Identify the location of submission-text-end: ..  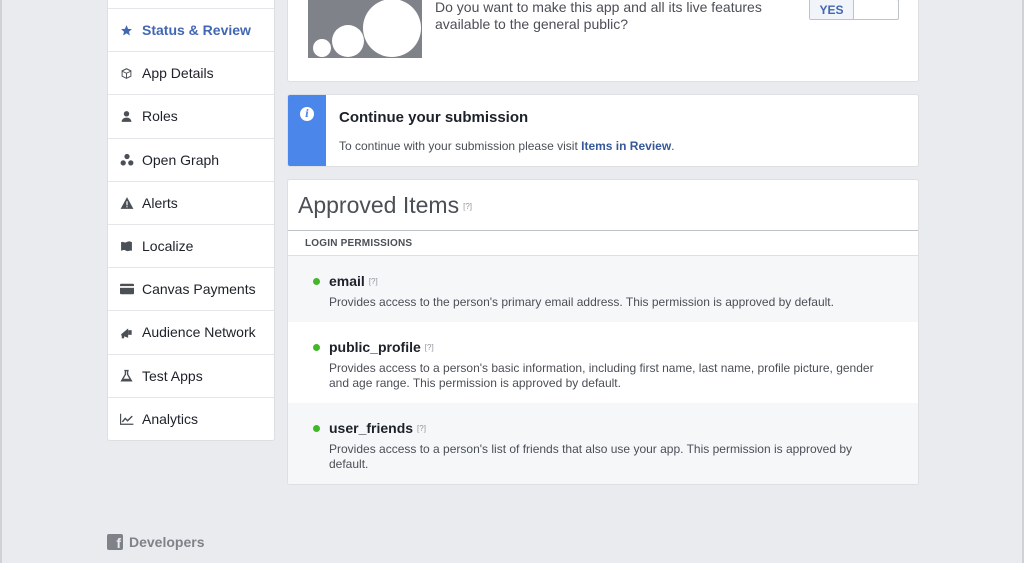
(673, 146).